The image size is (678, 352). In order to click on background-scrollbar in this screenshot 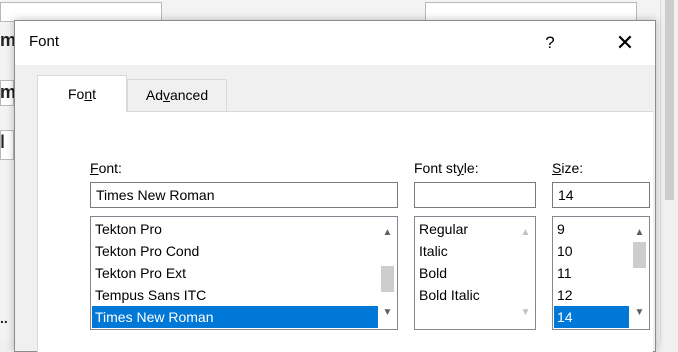, I will do `click(669, 170)`.